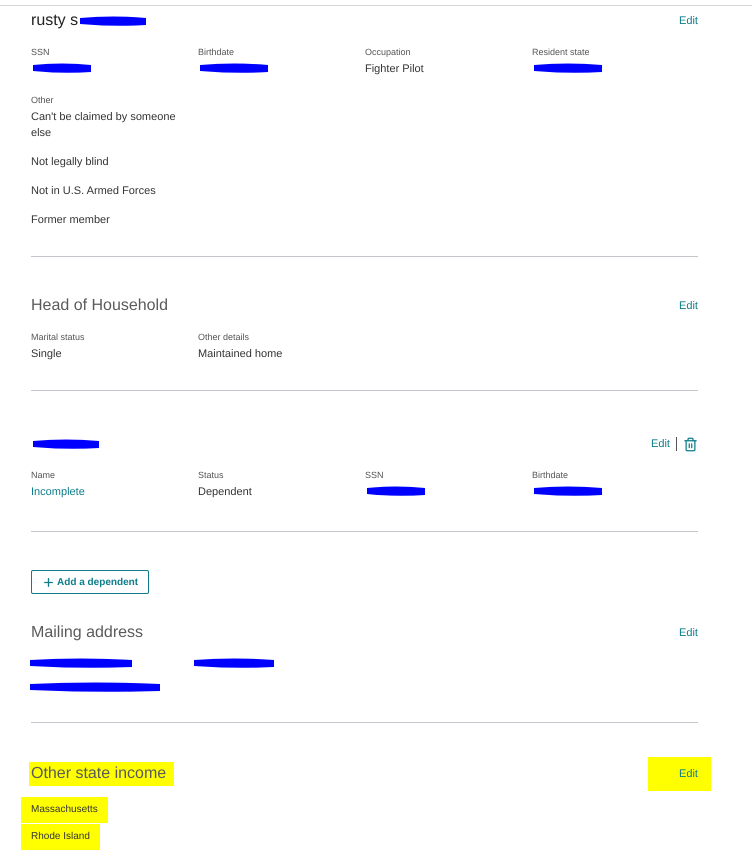  What do you see at coordinates (241, 354) in the screenshot?
I see `field-value: Maintained home` at bounding box center [241, 354].